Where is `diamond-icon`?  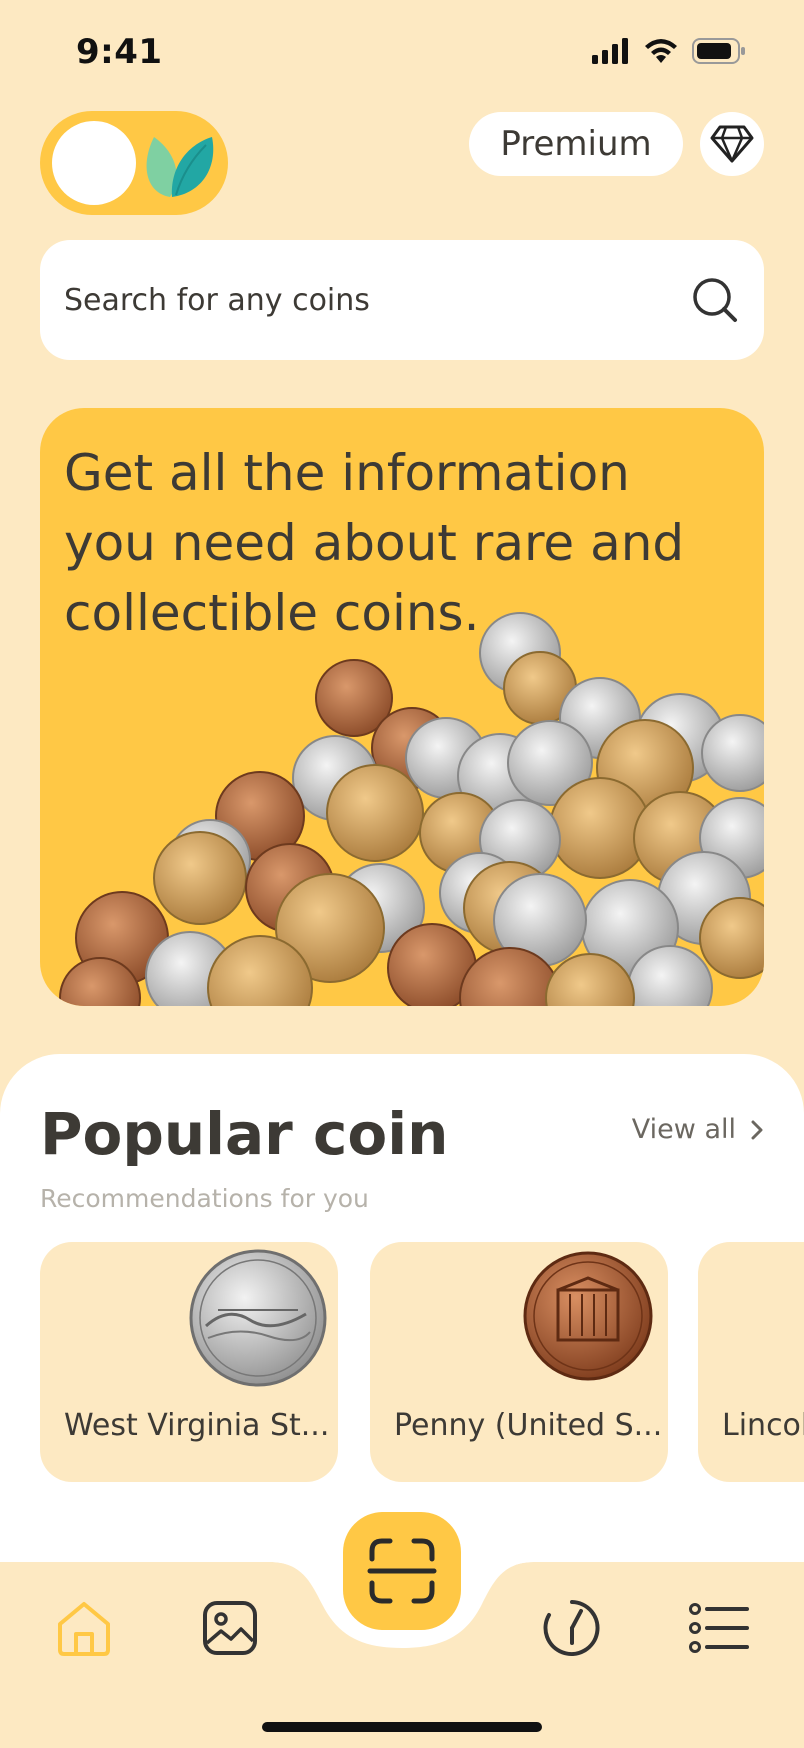 diamond-icon is located at coordinates (732, 144).